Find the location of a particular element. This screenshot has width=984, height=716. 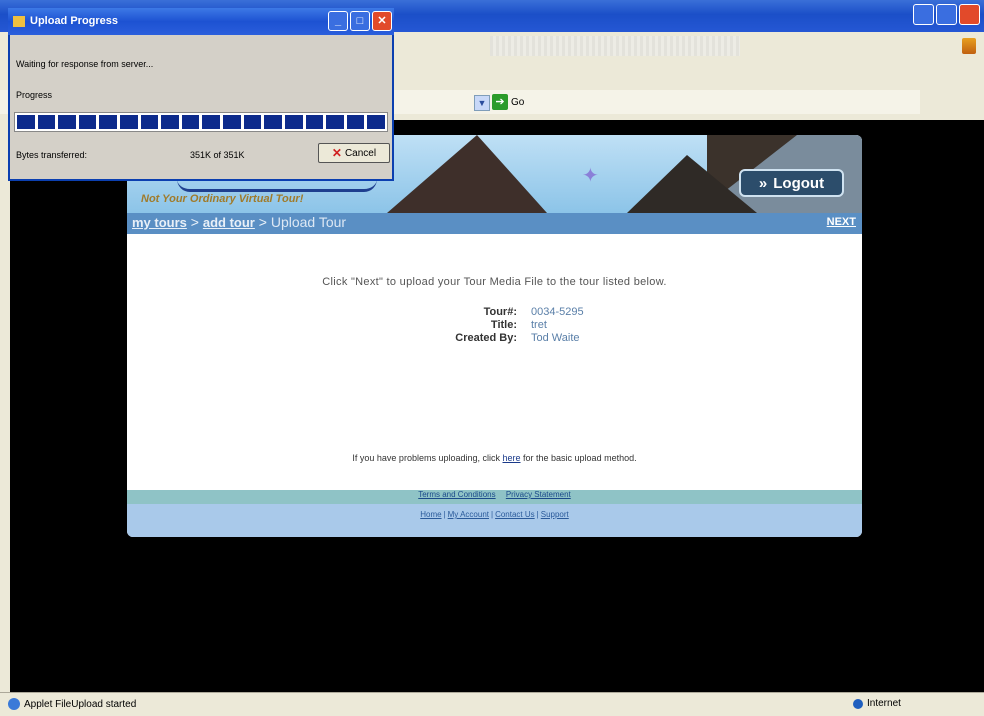

bytes-value: 351K of 351K is located at coordinates (217, 155).